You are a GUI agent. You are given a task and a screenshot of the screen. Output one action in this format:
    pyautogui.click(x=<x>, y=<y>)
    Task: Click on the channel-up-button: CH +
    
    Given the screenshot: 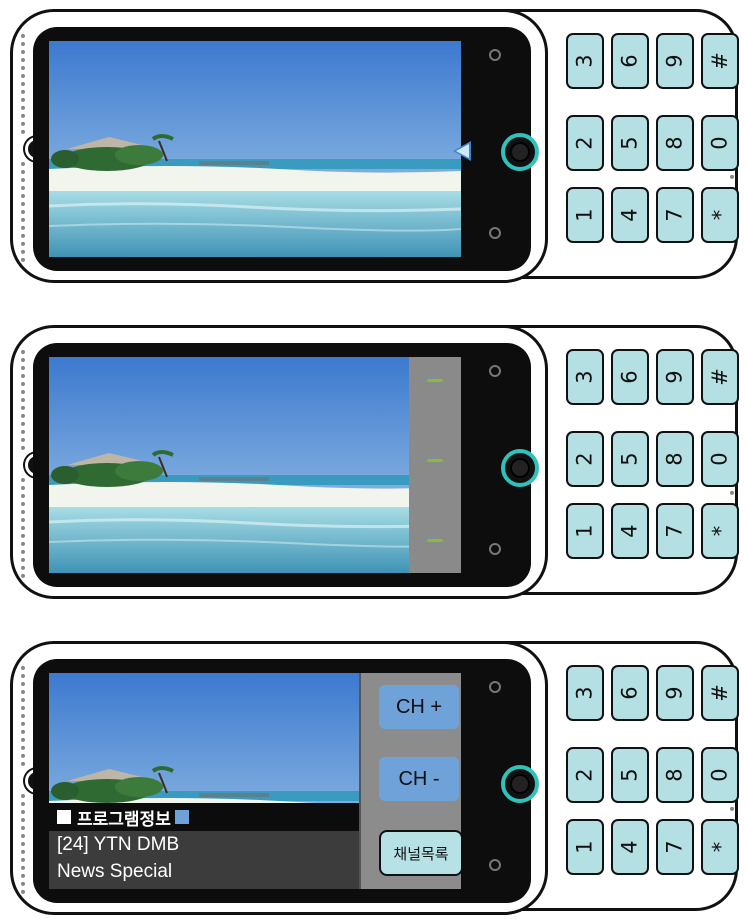 What is the action you would take?
    pyautogui.click(x=419, y=707)
    